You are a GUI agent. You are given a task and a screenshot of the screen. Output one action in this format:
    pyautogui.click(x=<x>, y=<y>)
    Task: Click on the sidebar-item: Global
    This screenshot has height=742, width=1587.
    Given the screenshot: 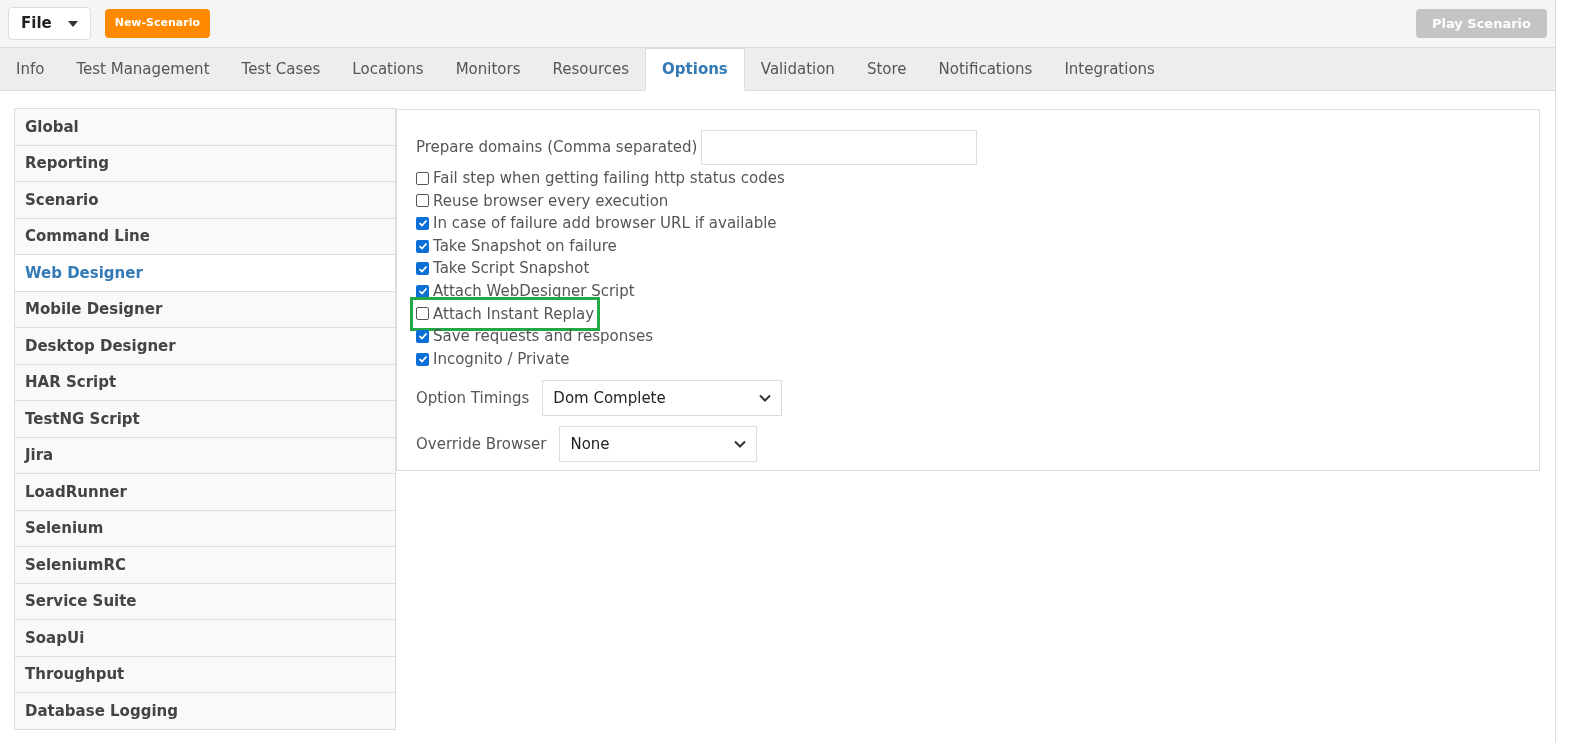 What is the action you would take?
    pyautogui.click(x=205, y=127)
    